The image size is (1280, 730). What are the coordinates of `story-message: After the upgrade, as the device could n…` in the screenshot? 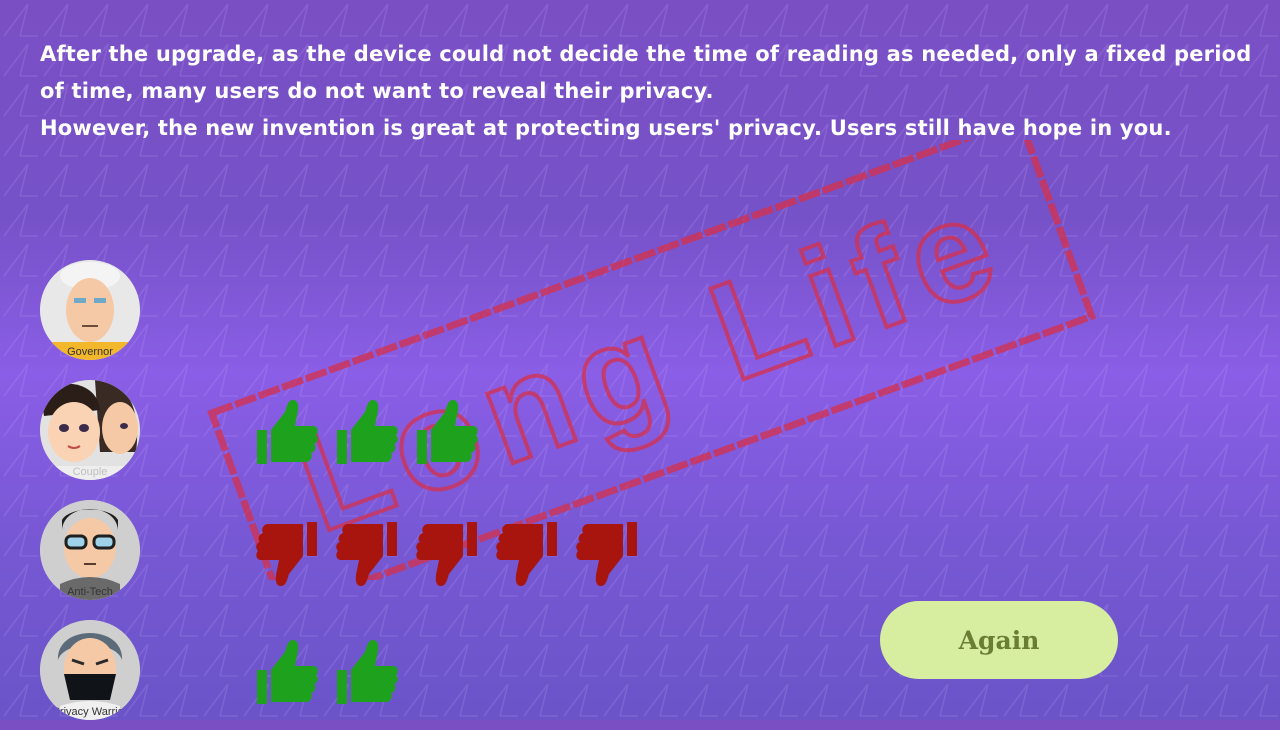 It's located at (650, 91).